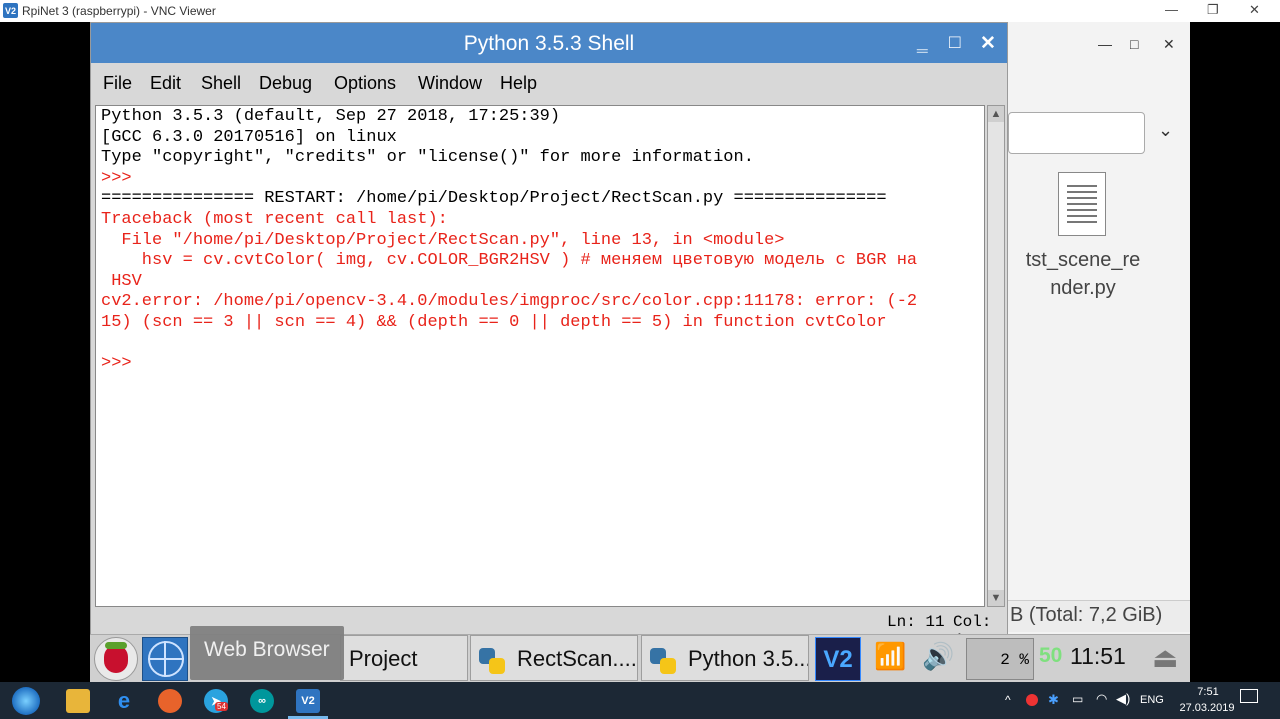 The width and height of the screenshot is (1280, 719). Describe the element at coordinates (262, 701) in the screenshot. I see `arduino-icon: ∞` at that location.